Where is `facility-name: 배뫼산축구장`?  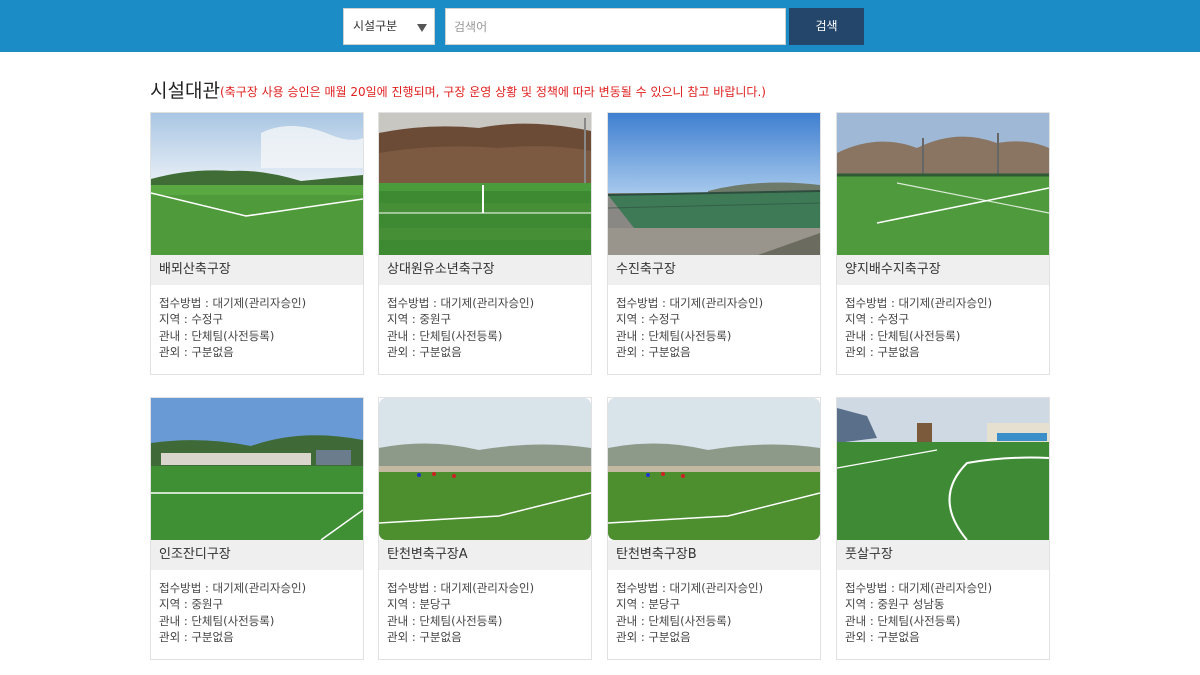 facility-name: 배뫼산축구장 is located at coordinates (257, 270).